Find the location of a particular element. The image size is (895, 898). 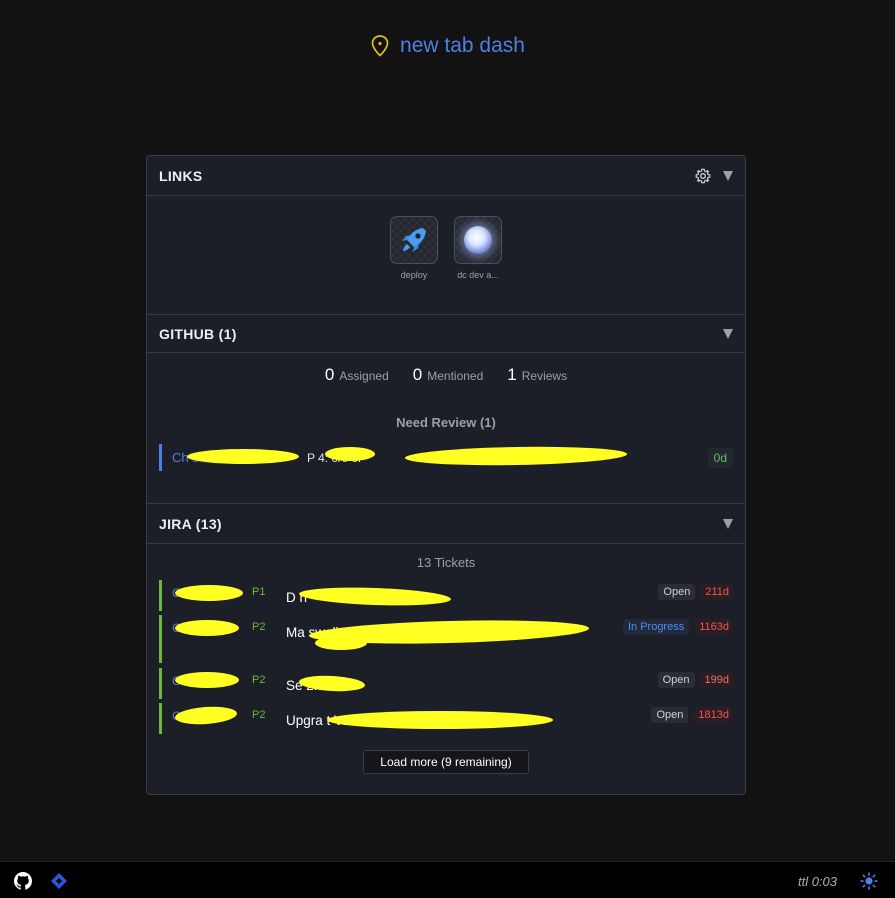

need-review-heading: Need Review (1) is located at coordinates (446, 422).